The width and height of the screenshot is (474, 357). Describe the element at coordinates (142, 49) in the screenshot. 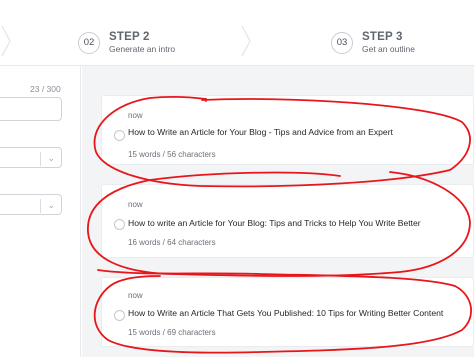

I see `step-2-subtitle: Generate an intro` at that location.